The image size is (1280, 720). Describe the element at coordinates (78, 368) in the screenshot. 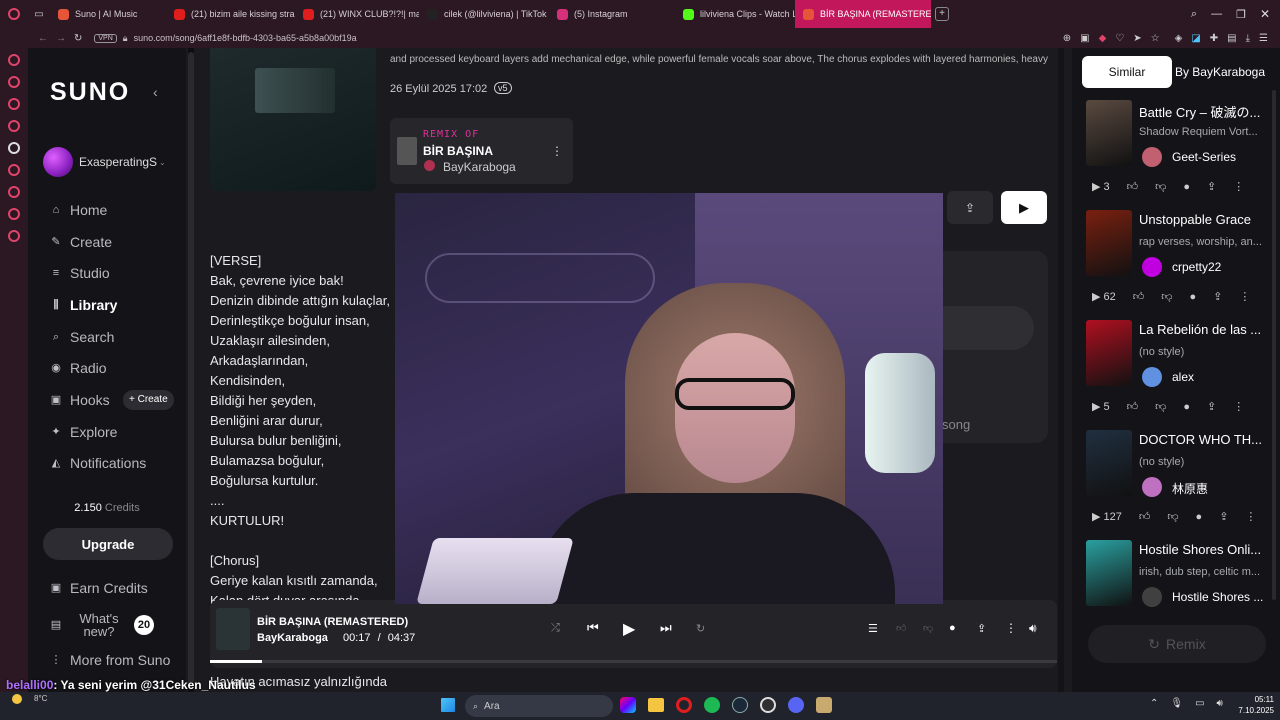

I see `nav-item-radio: ◉ Radio` at that location.